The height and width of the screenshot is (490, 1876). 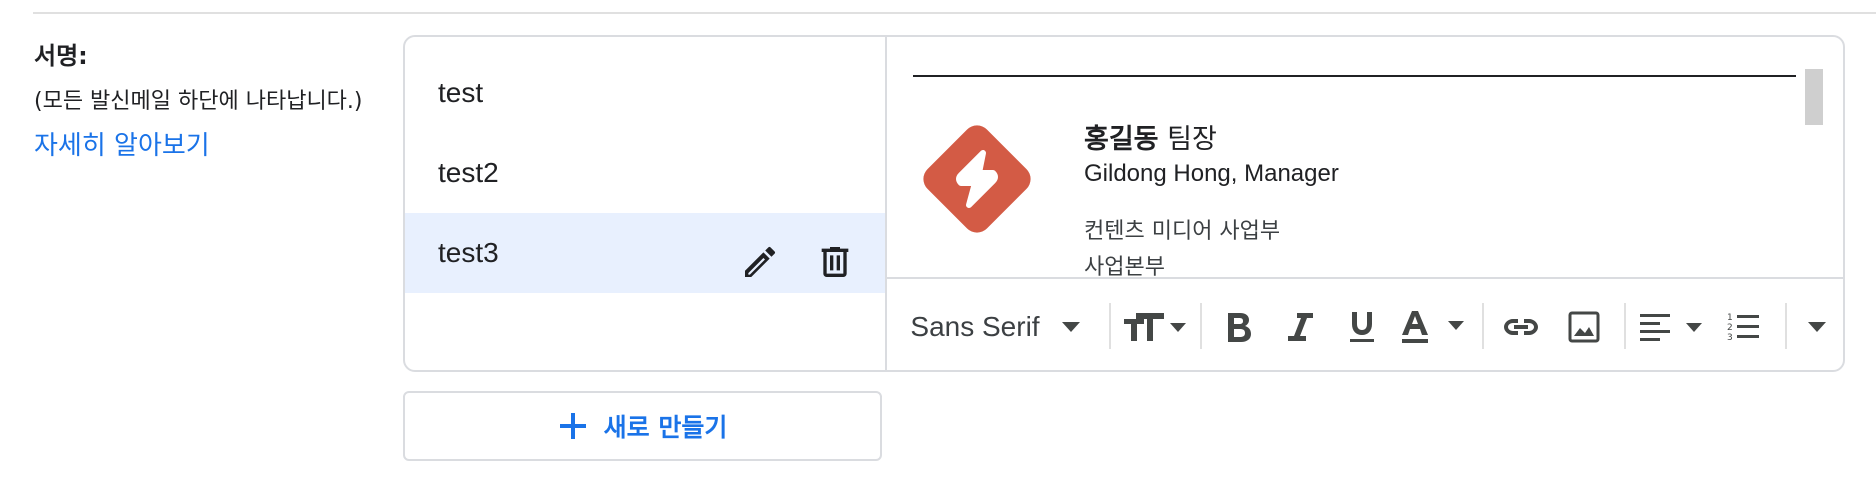 I want to click on signature-department: 컨텐츠 미디어 사업부, so click(x=1182, y=231).